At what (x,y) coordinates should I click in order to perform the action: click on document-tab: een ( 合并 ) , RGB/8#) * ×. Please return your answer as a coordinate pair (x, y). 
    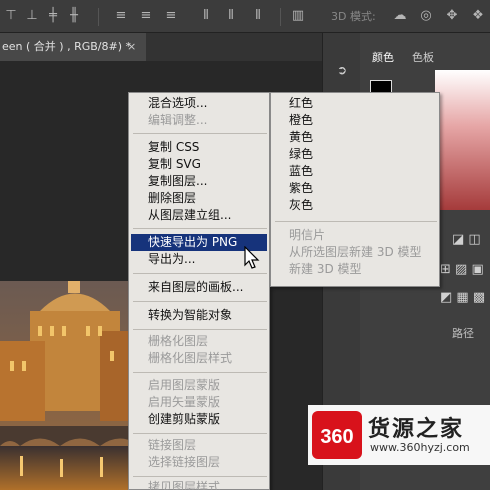
    Looking at the image, I should click on (73, 47).